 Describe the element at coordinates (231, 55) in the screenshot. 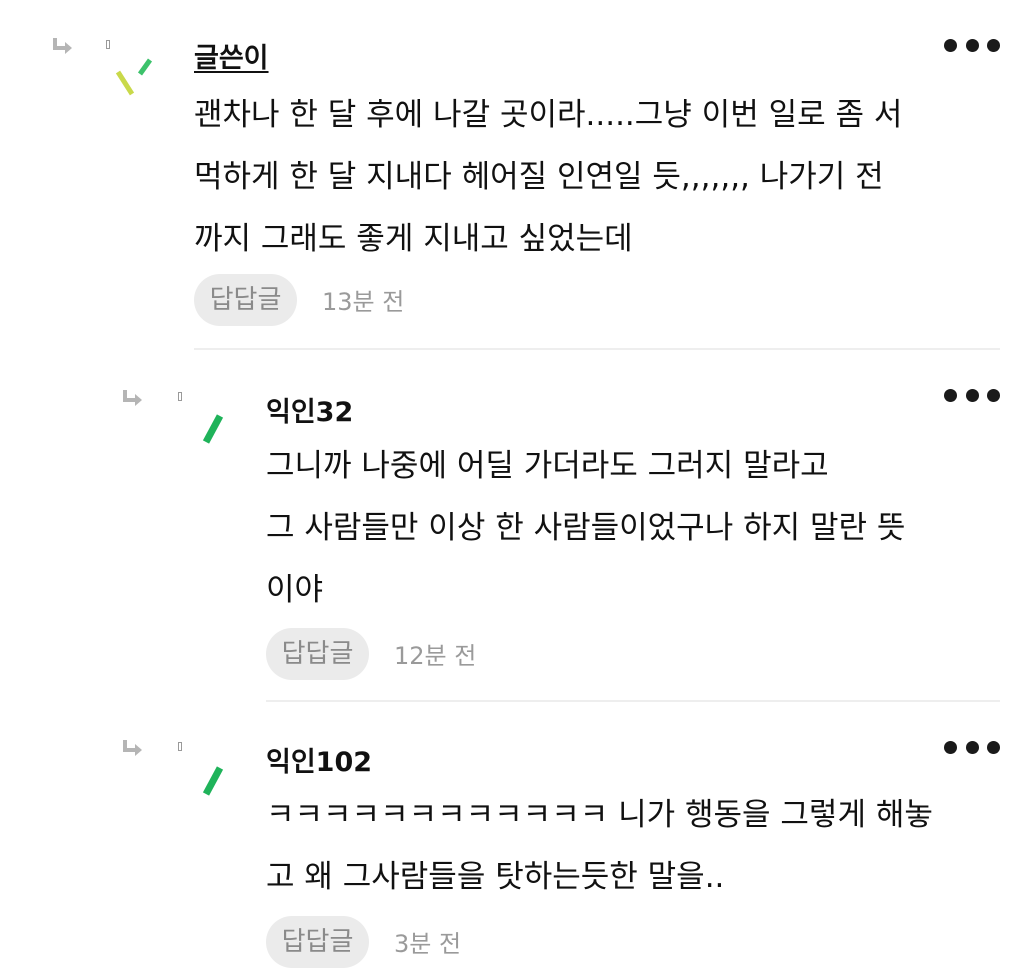

I see `author-name: 글쓴이` at that location.